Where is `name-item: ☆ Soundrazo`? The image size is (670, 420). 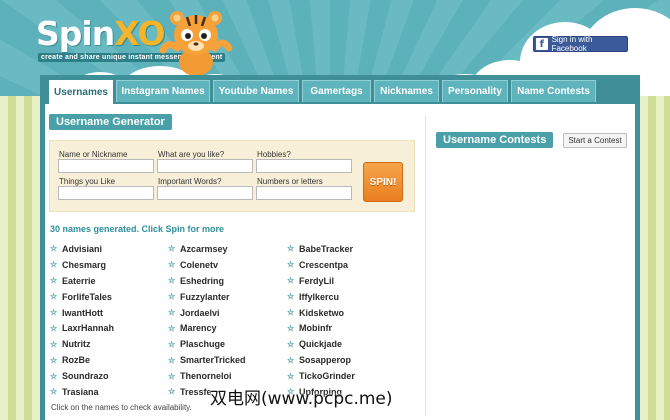 name-item: ☆ Soundrazo is located at coordinates (107, 376).